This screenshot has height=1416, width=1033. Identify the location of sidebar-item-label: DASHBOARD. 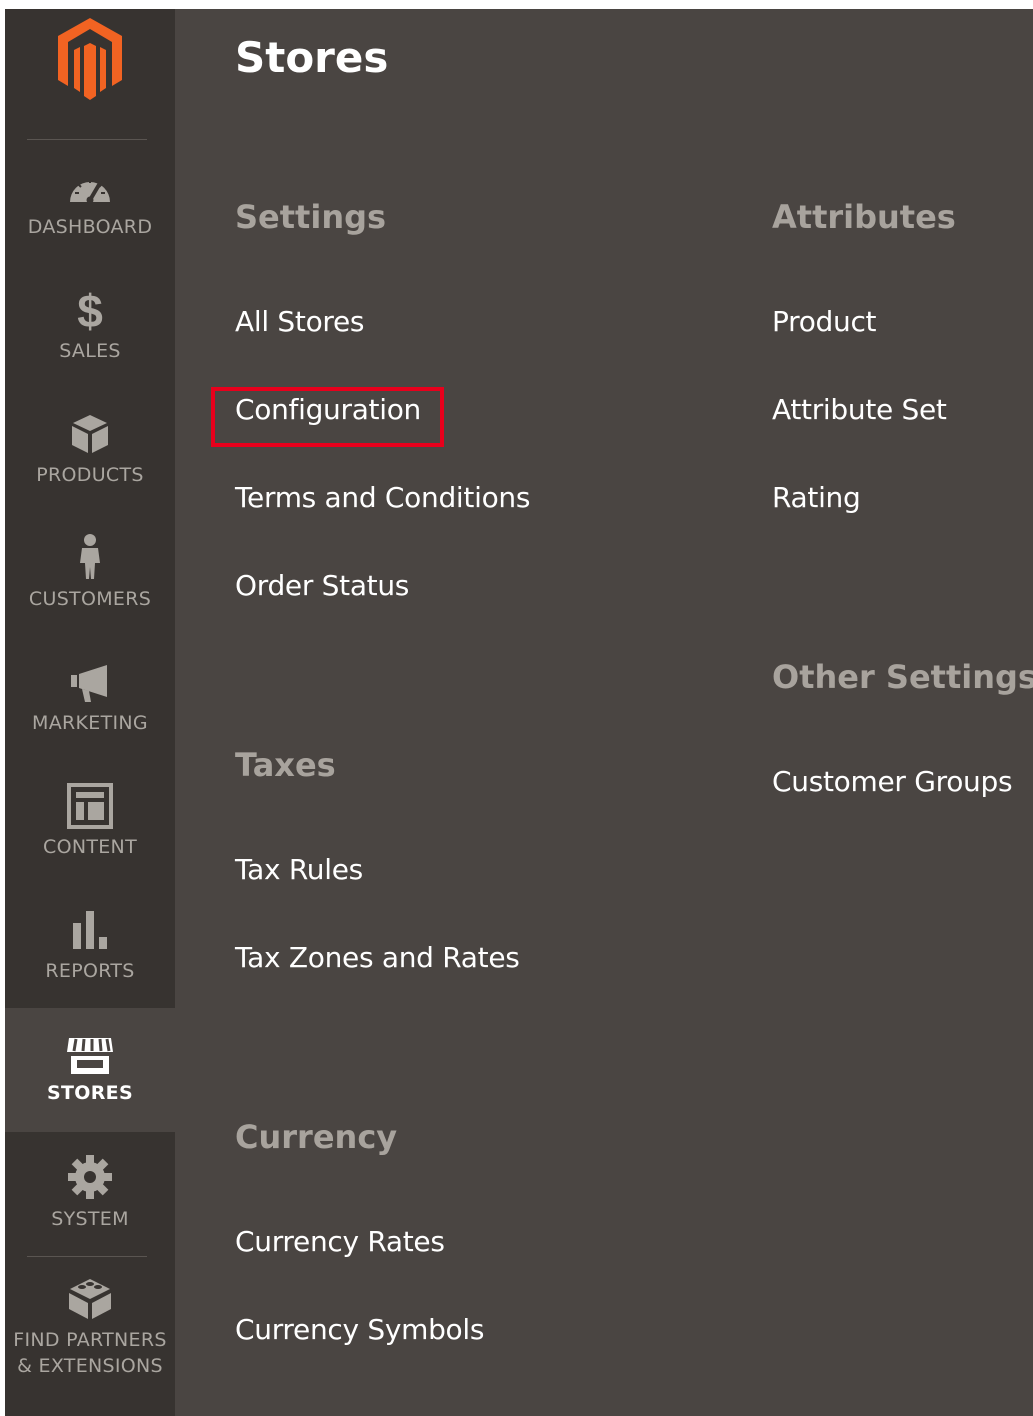
(90, 227).